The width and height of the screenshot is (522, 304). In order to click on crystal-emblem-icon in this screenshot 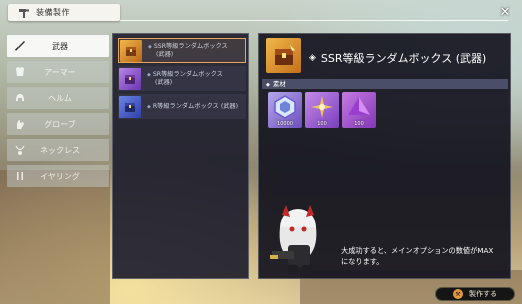, I will do `click(285, 107)`.